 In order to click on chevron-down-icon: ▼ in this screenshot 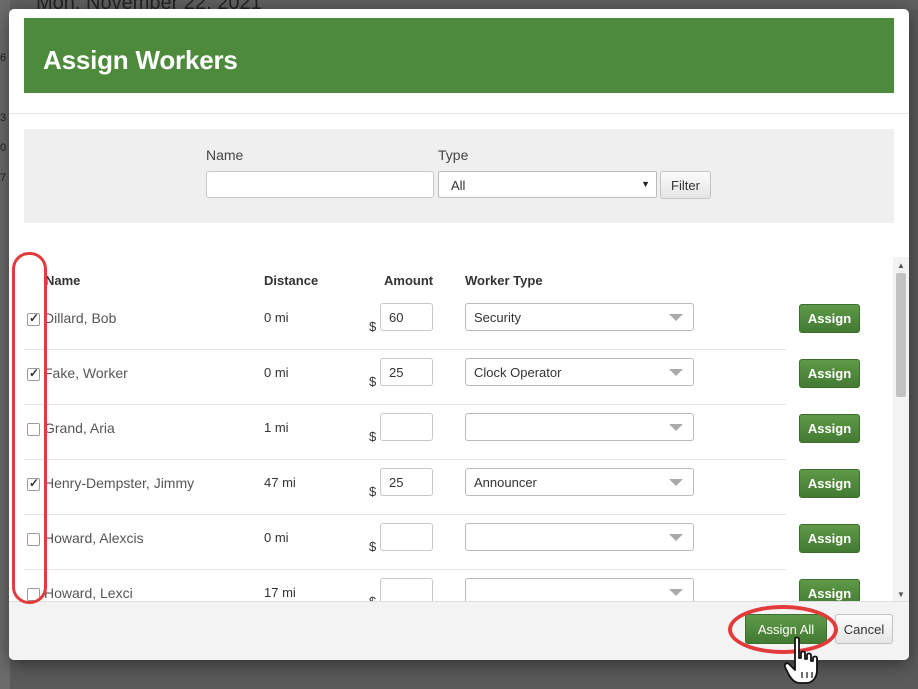, I will do `click(645, 184)`.